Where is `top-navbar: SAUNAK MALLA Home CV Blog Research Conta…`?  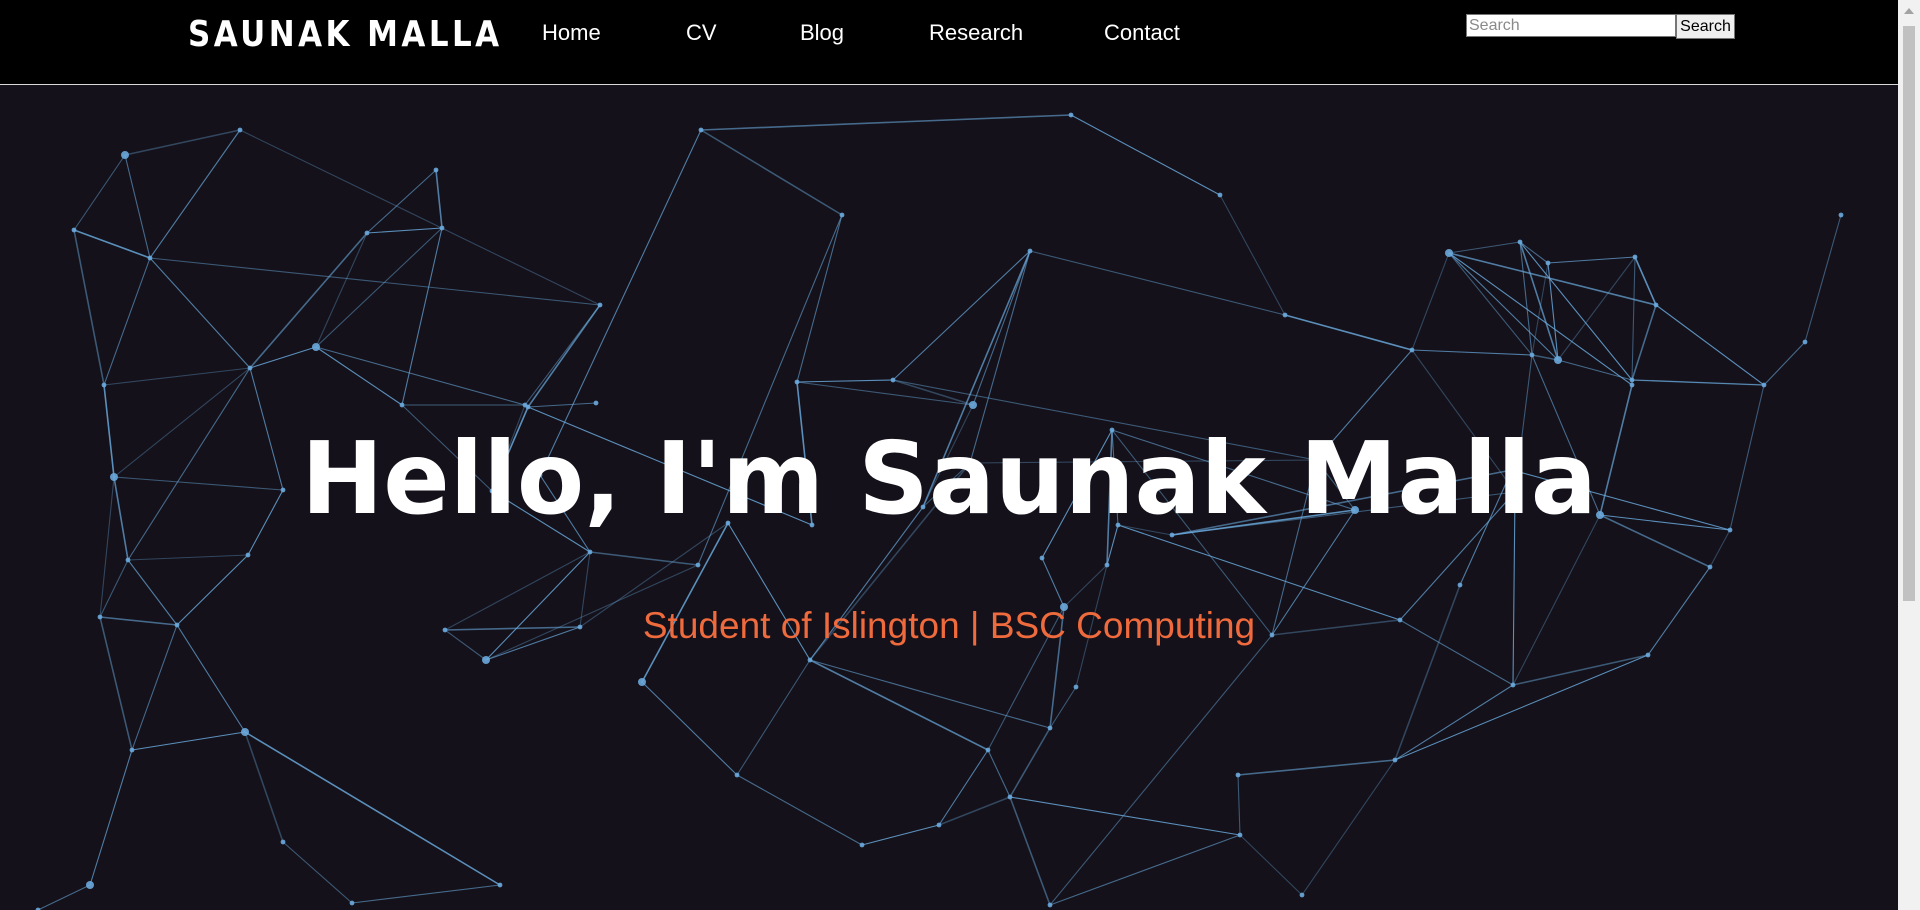
top-navbar: SAUNAK MALLA Home CV Blog Research Conta… is located at coordinates (949, 42).